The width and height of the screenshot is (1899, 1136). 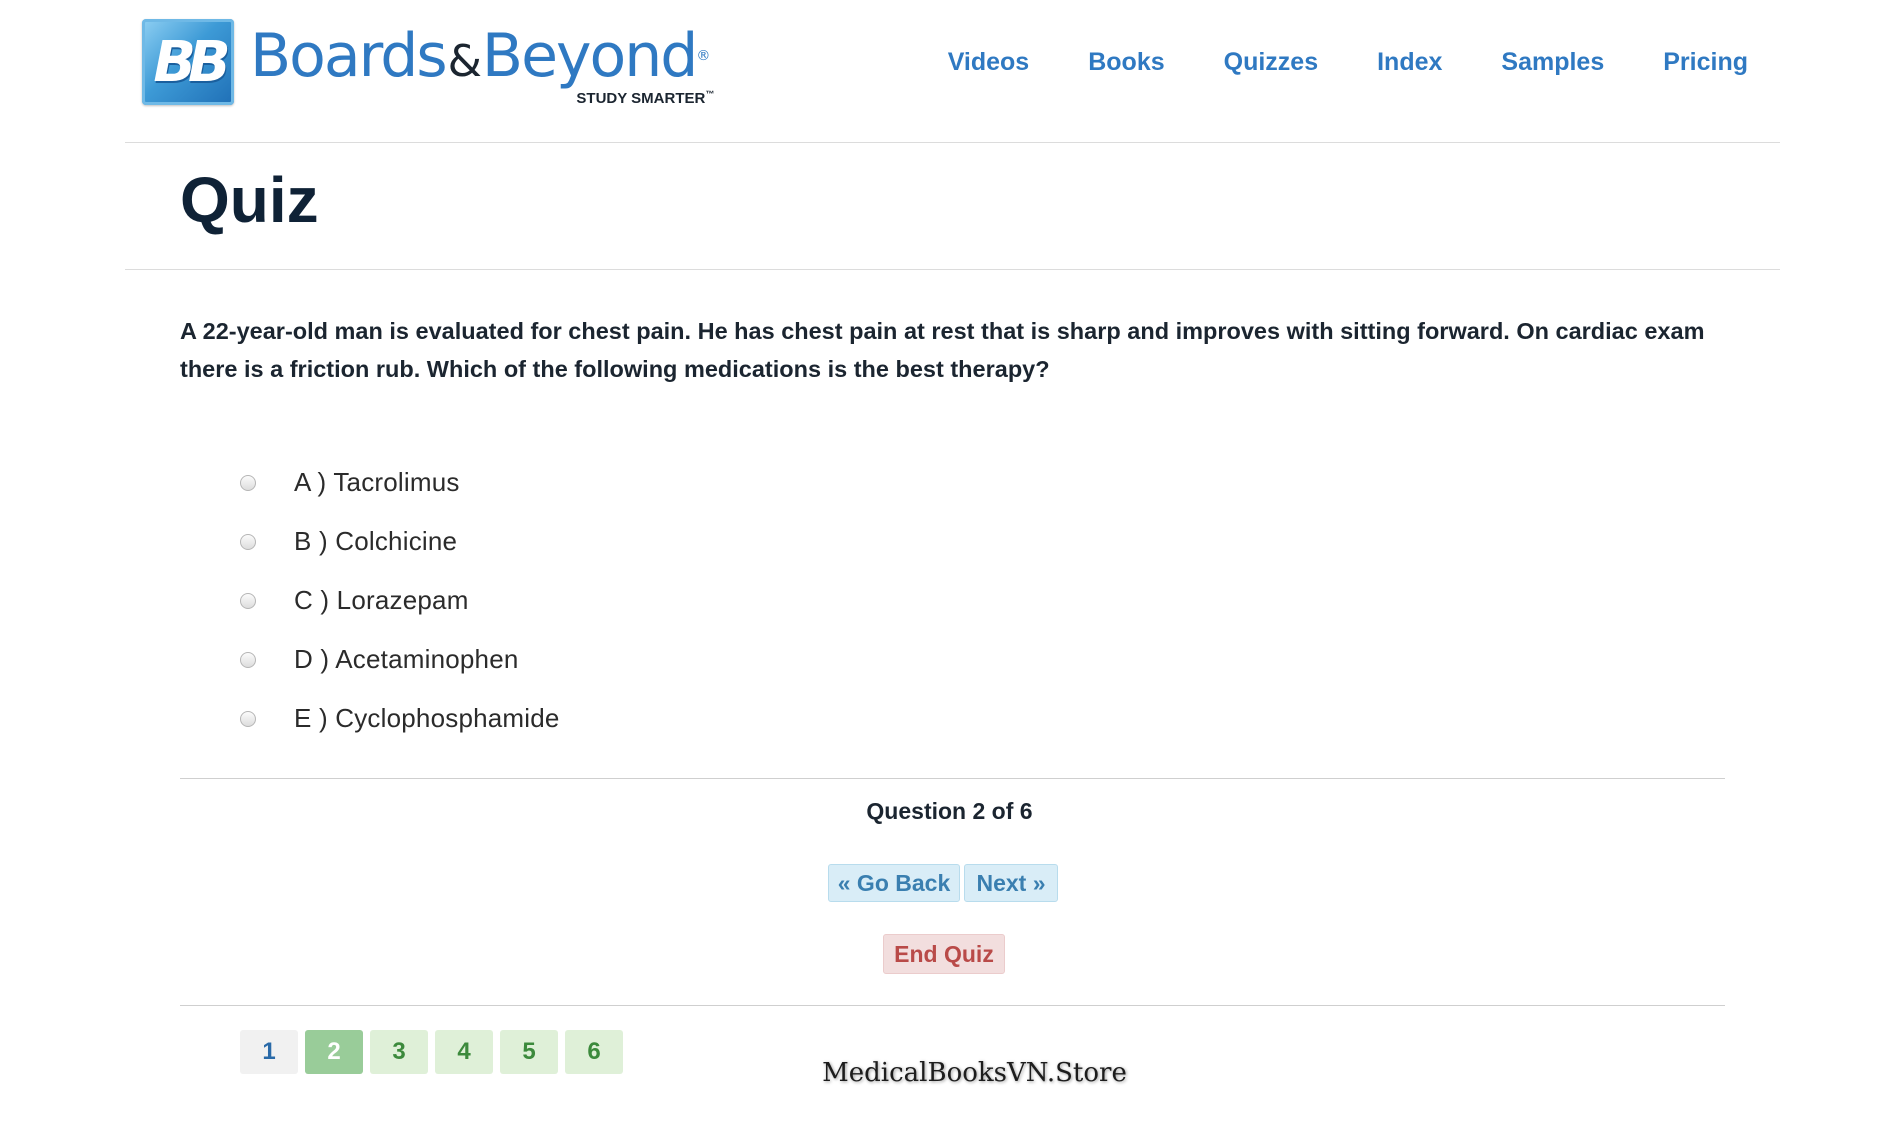 I want to click on answers-divider, so click(x=952, y=778).